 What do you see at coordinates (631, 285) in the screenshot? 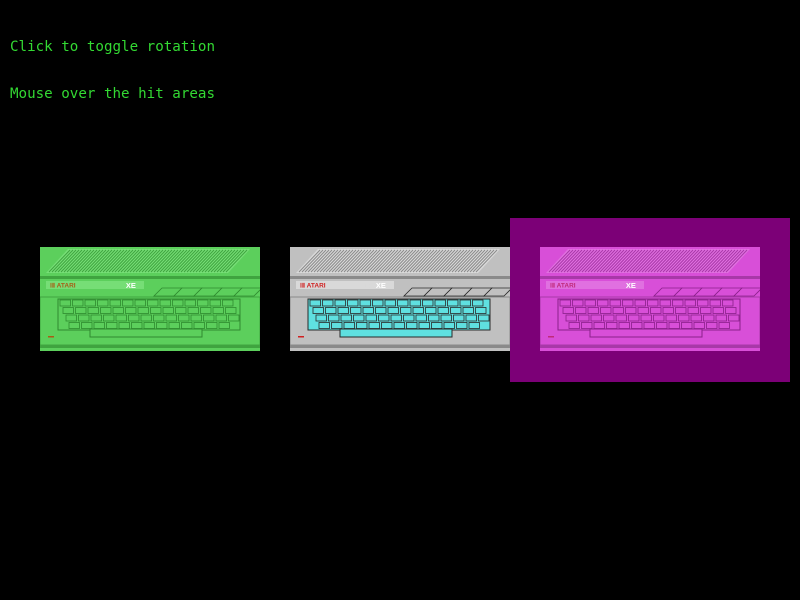
I see `model-suffix: XE` at bounding box center [631, 285].